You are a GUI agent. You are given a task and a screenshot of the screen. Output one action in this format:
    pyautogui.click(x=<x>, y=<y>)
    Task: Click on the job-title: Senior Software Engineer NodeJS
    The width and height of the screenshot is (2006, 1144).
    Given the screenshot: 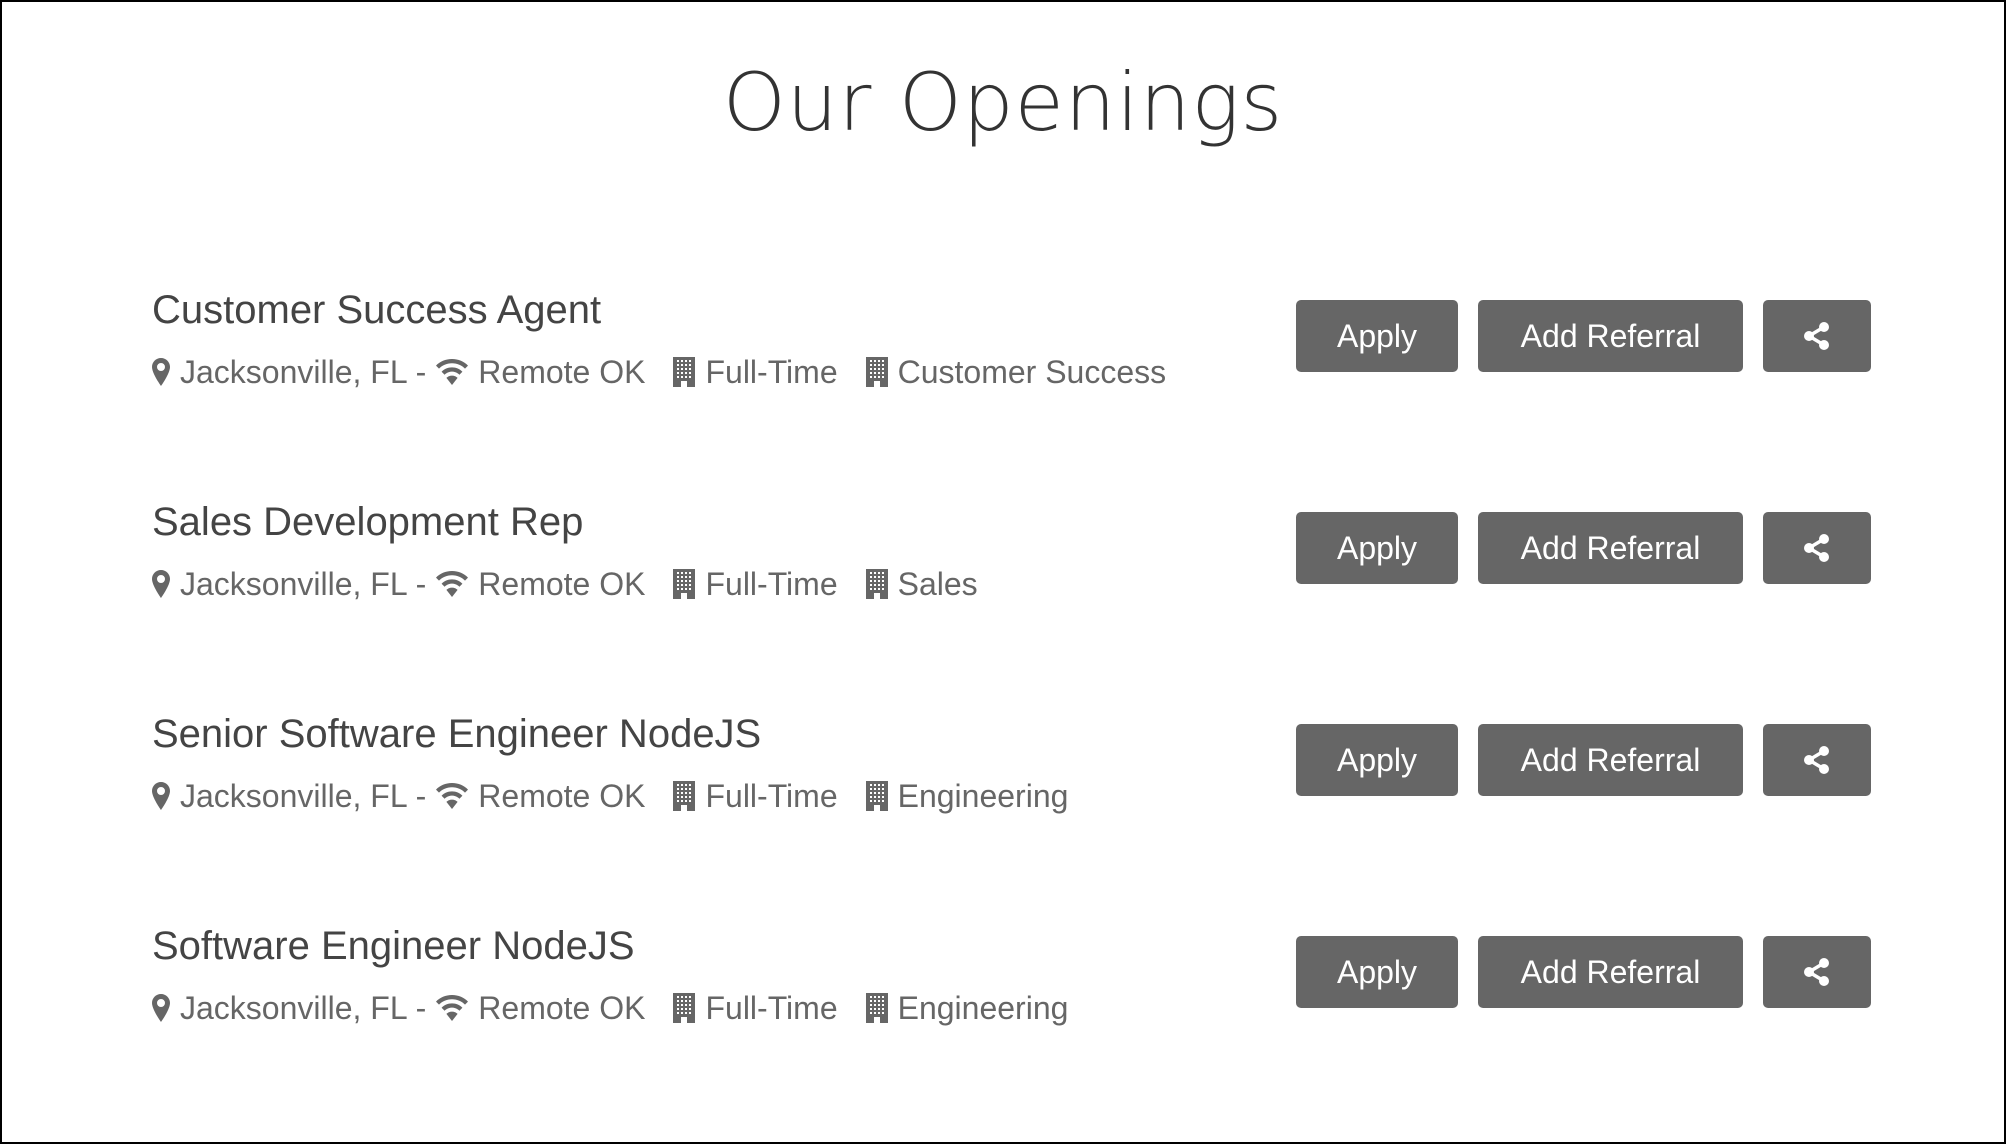 What is the action you would take?
    pyautogui.click(x=456, y=734)
    